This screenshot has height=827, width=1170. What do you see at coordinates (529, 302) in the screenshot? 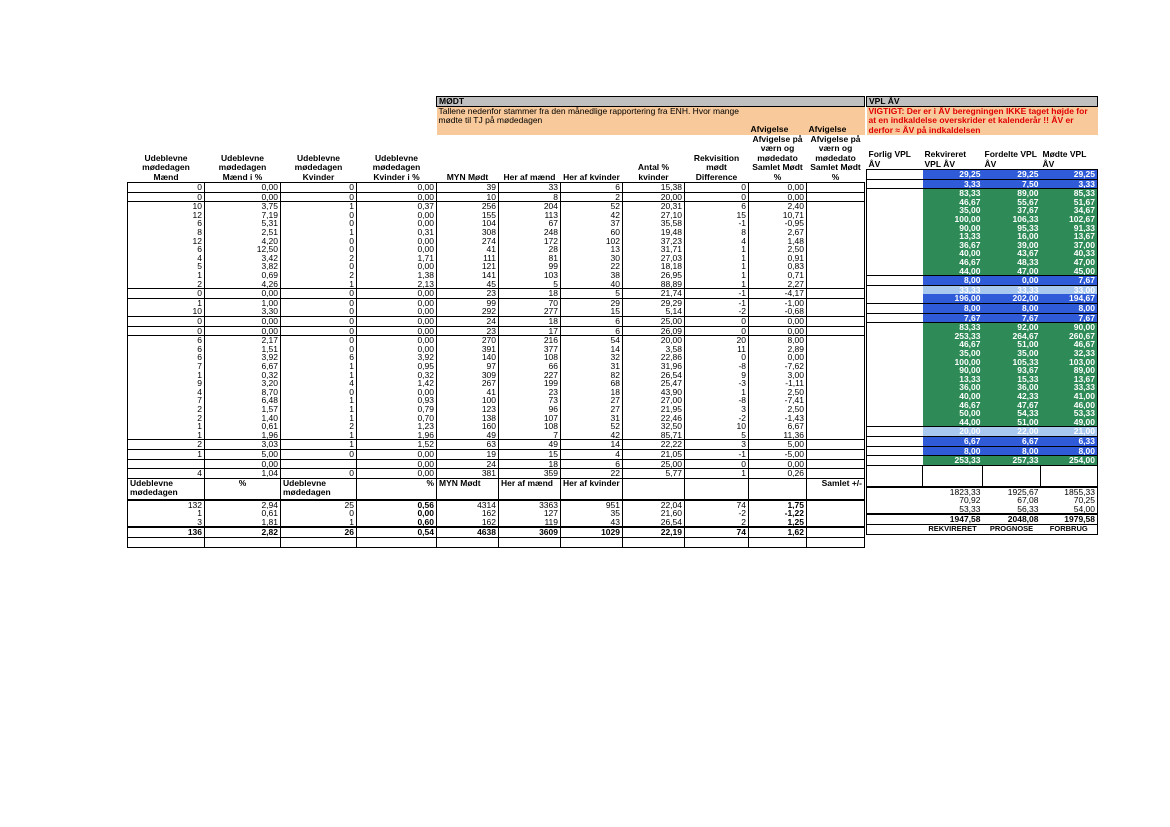
I see `her-af-maend: 70` at bounding box center [529, 302].